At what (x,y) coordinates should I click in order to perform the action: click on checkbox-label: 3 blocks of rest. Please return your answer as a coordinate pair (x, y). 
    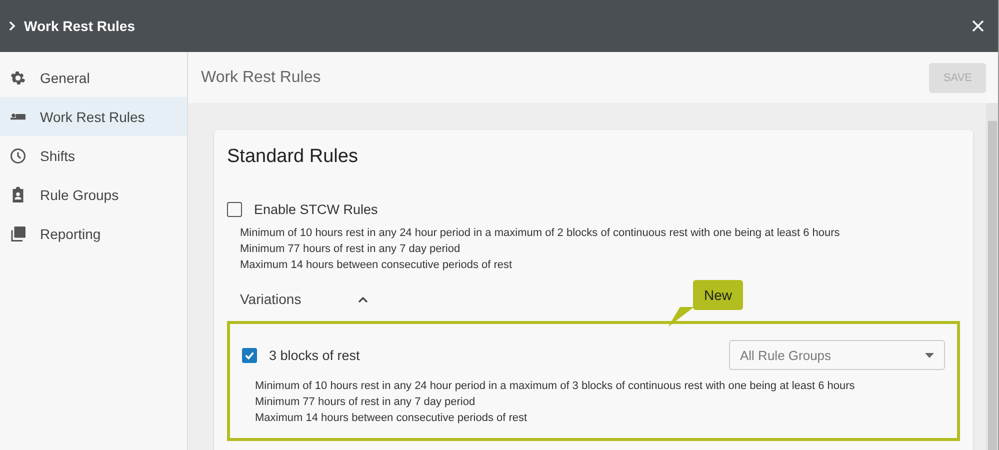
    Looking at the image, I should click on (314, 355).